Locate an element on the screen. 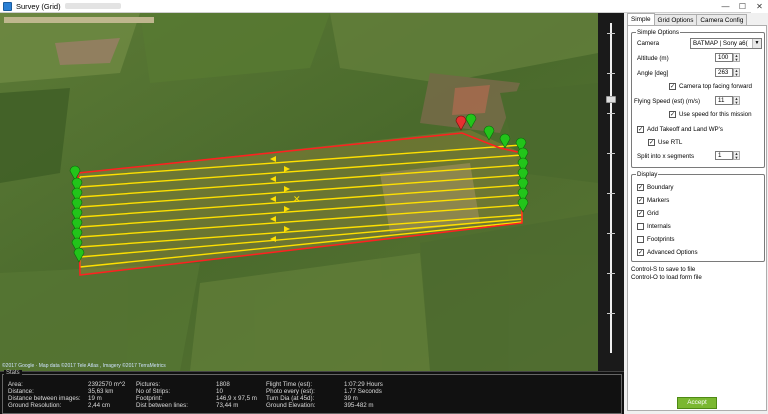  split-label: Split into x segments is located at coordinates (666, 156).